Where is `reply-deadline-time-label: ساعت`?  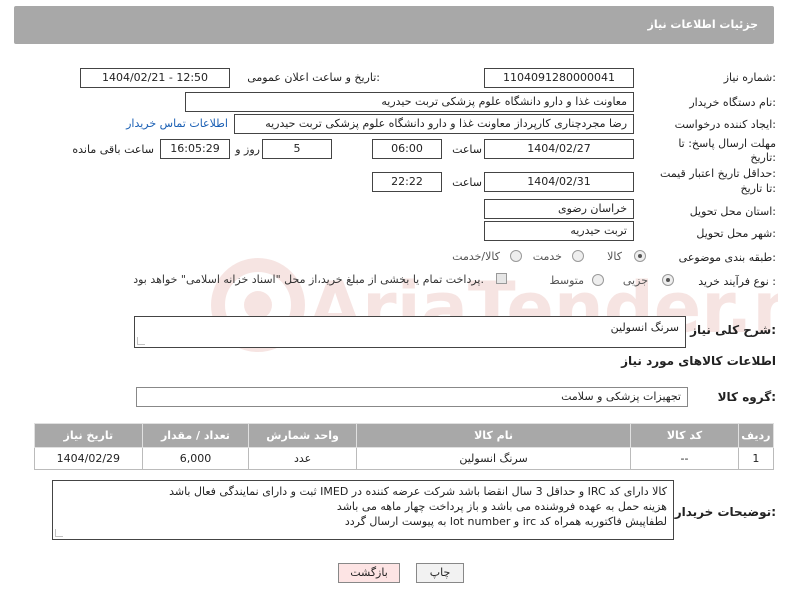 reply-deadline-time-label: ساعت is located at coordinates (467, 149).